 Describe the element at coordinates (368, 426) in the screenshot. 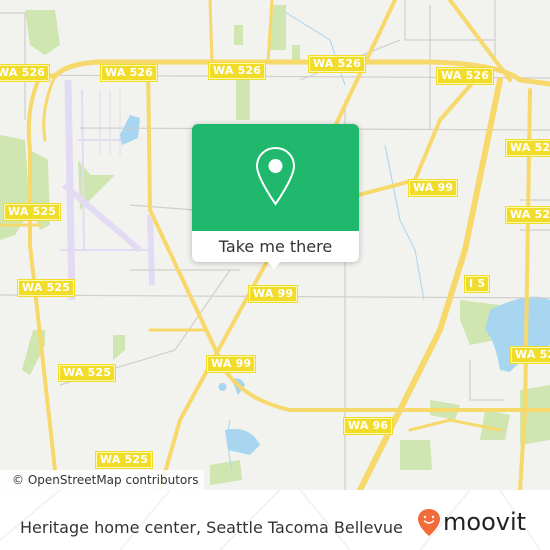

I see `road-shield-wa96: WA 96` at that location.